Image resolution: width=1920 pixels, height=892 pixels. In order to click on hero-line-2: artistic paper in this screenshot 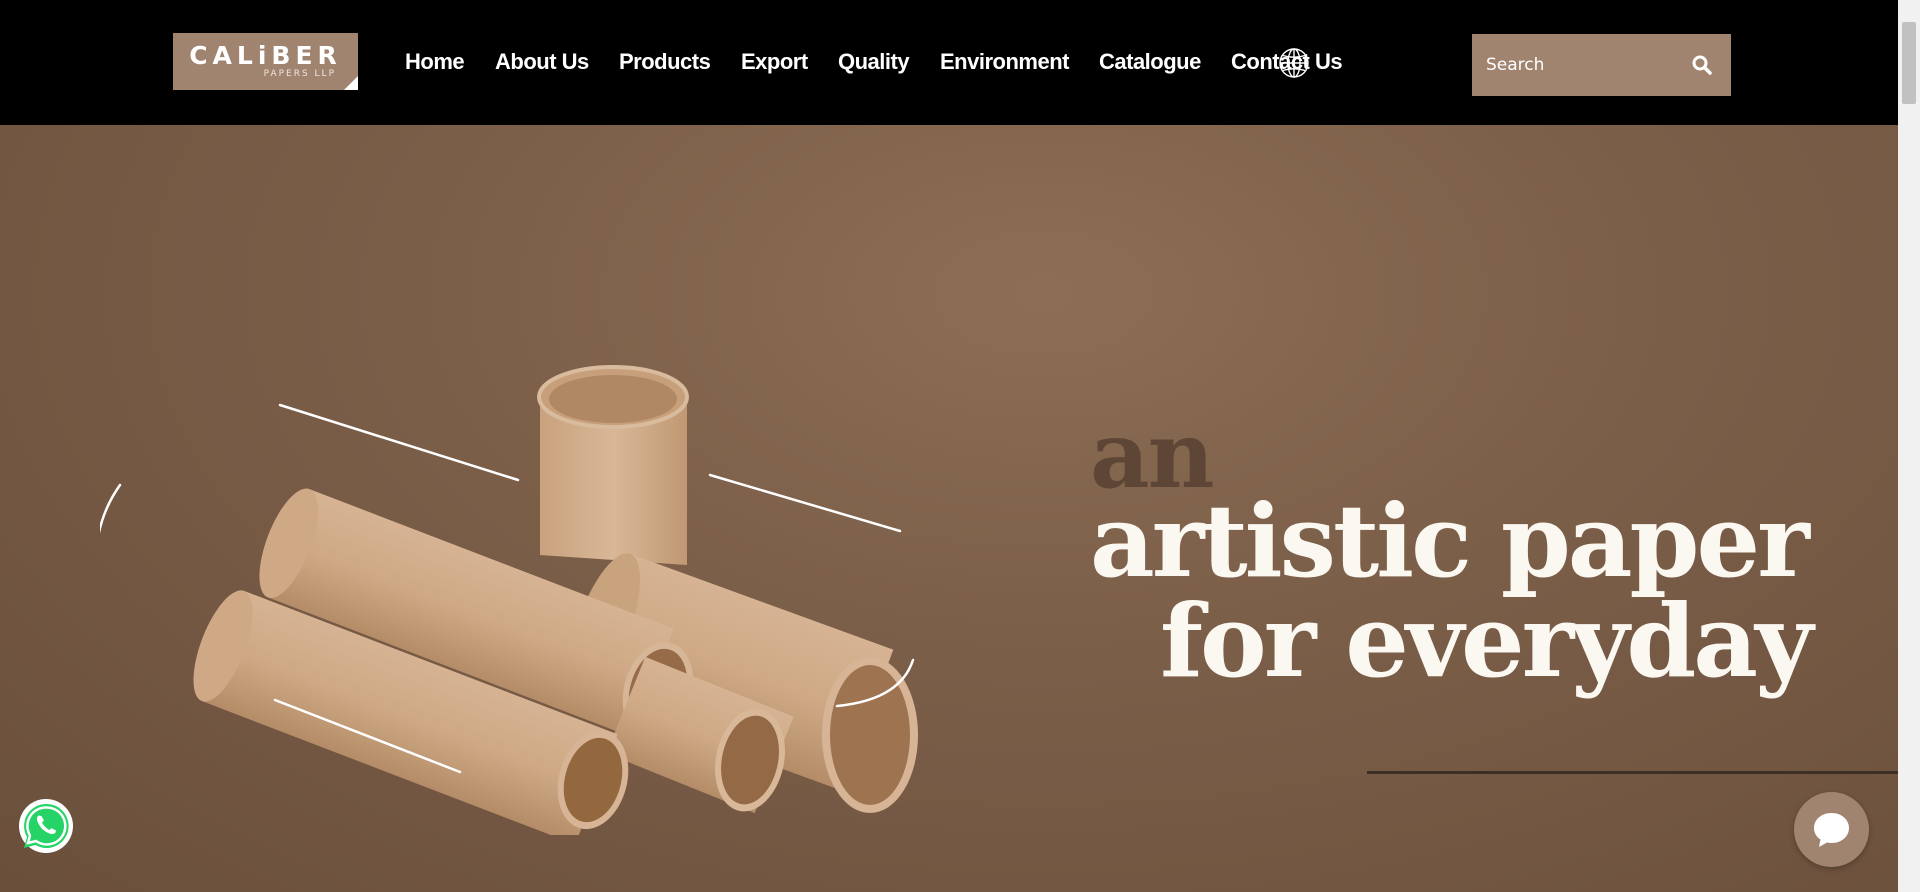, I will do `click(1450, 541)`.